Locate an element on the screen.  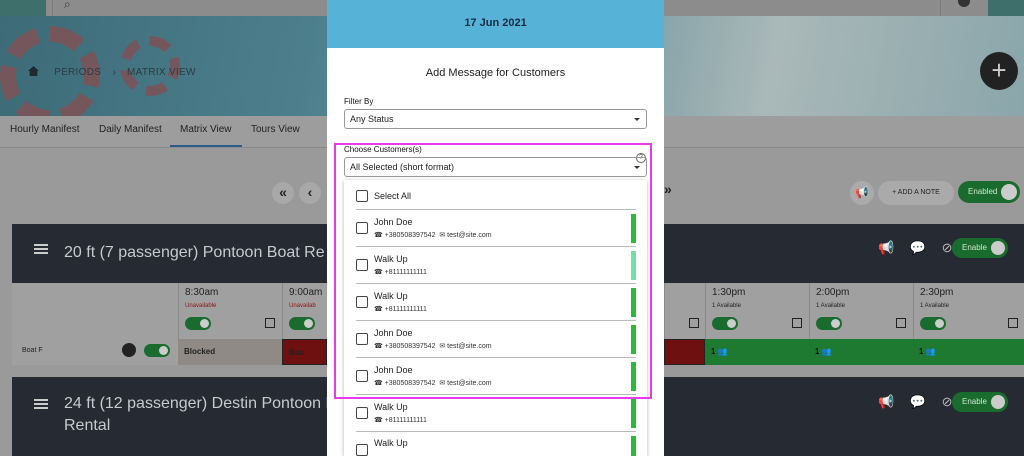
dialog-title: Add Message for Customers is located at coordinates (495, 73).